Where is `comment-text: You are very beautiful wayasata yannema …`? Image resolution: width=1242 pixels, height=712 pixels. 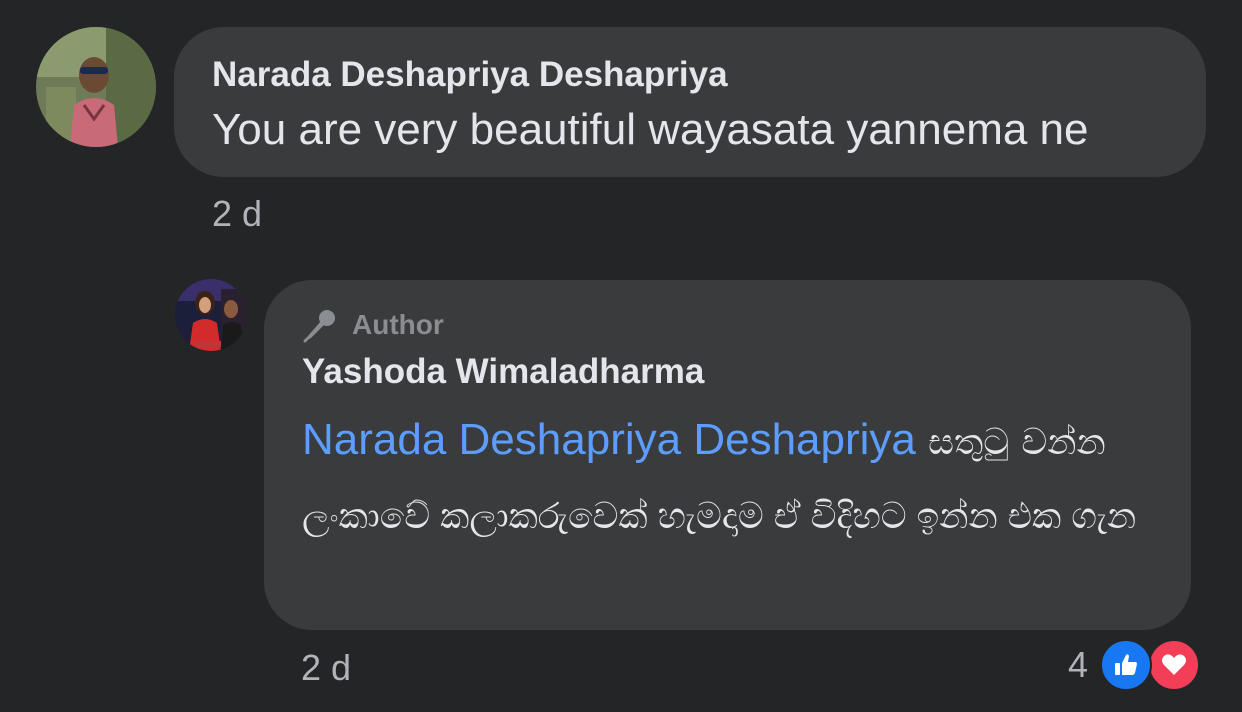 comment-text: You are very beautiful wayasata yannema … is located at coordinates (650, 129).